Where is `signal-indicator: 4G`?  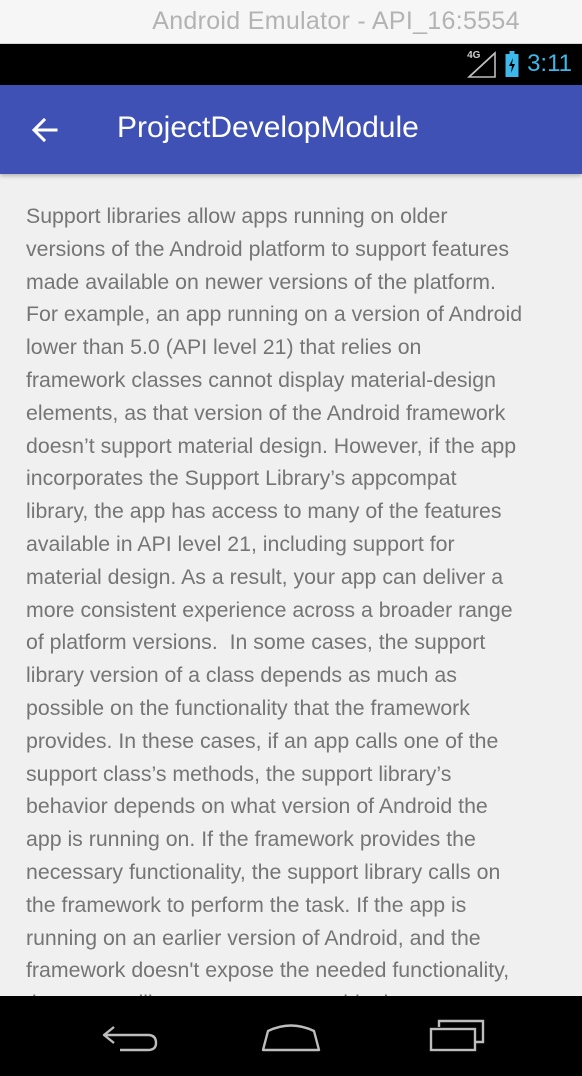
signal-indicator: 4G is located at coordinates (481, 64).